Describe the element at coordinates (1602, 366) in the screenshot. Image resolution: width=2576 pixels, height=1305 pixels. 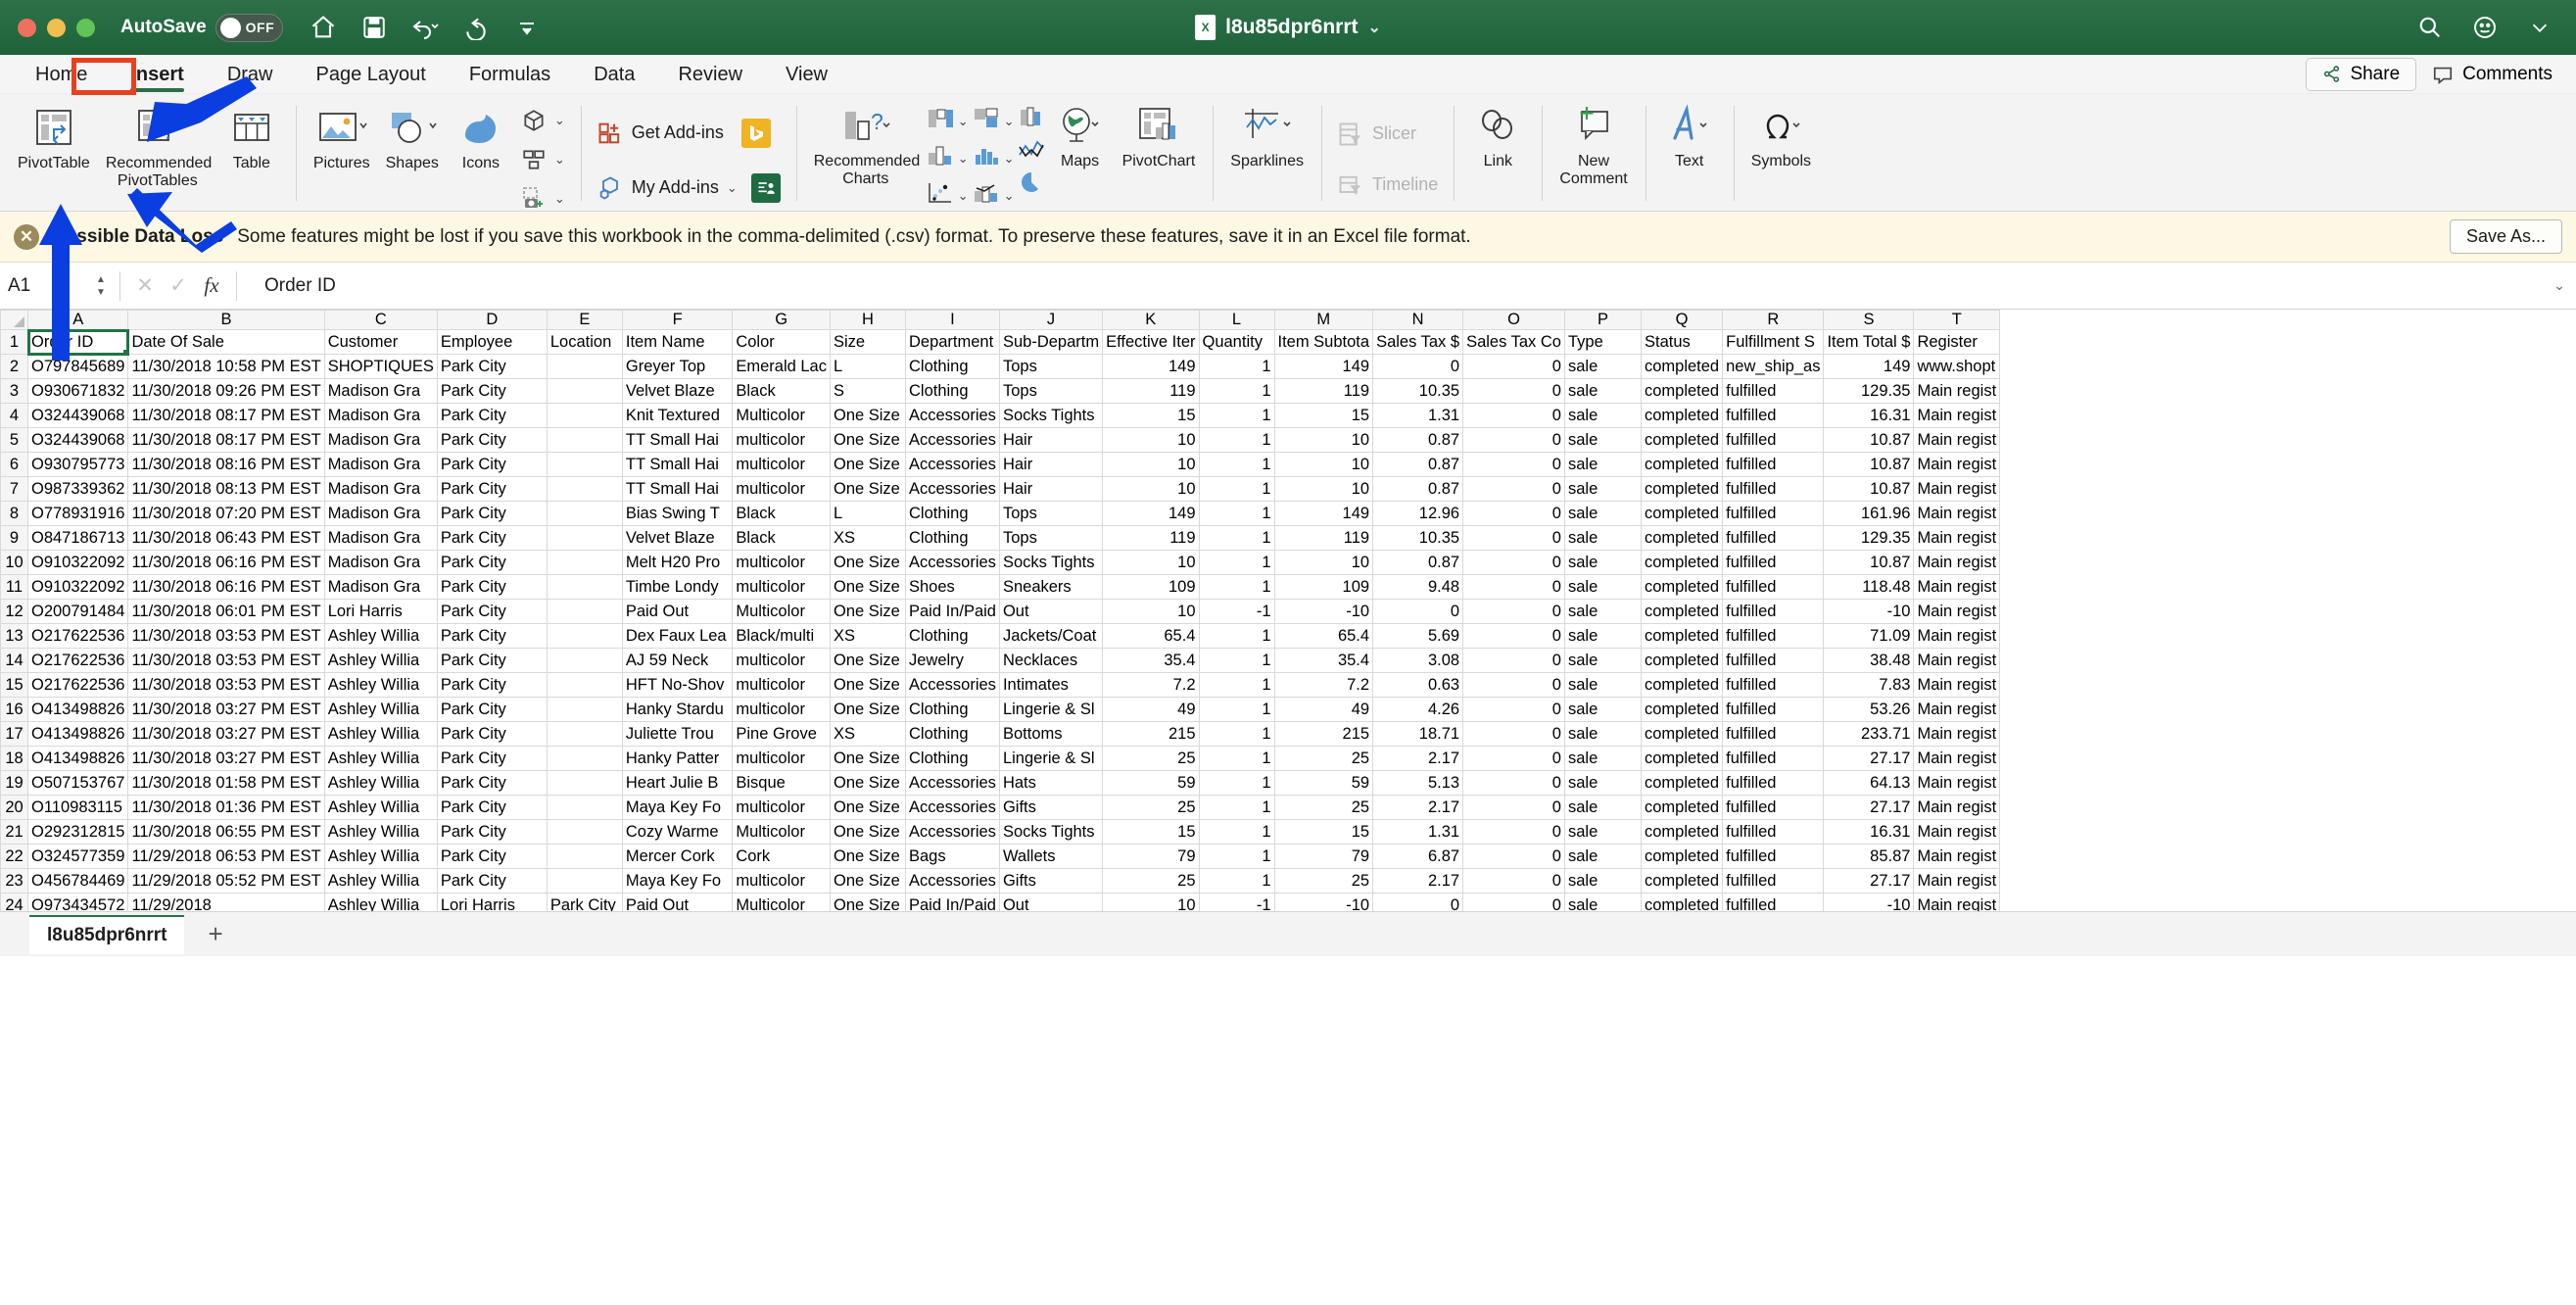
I see `cell-P2: sale` at that location.